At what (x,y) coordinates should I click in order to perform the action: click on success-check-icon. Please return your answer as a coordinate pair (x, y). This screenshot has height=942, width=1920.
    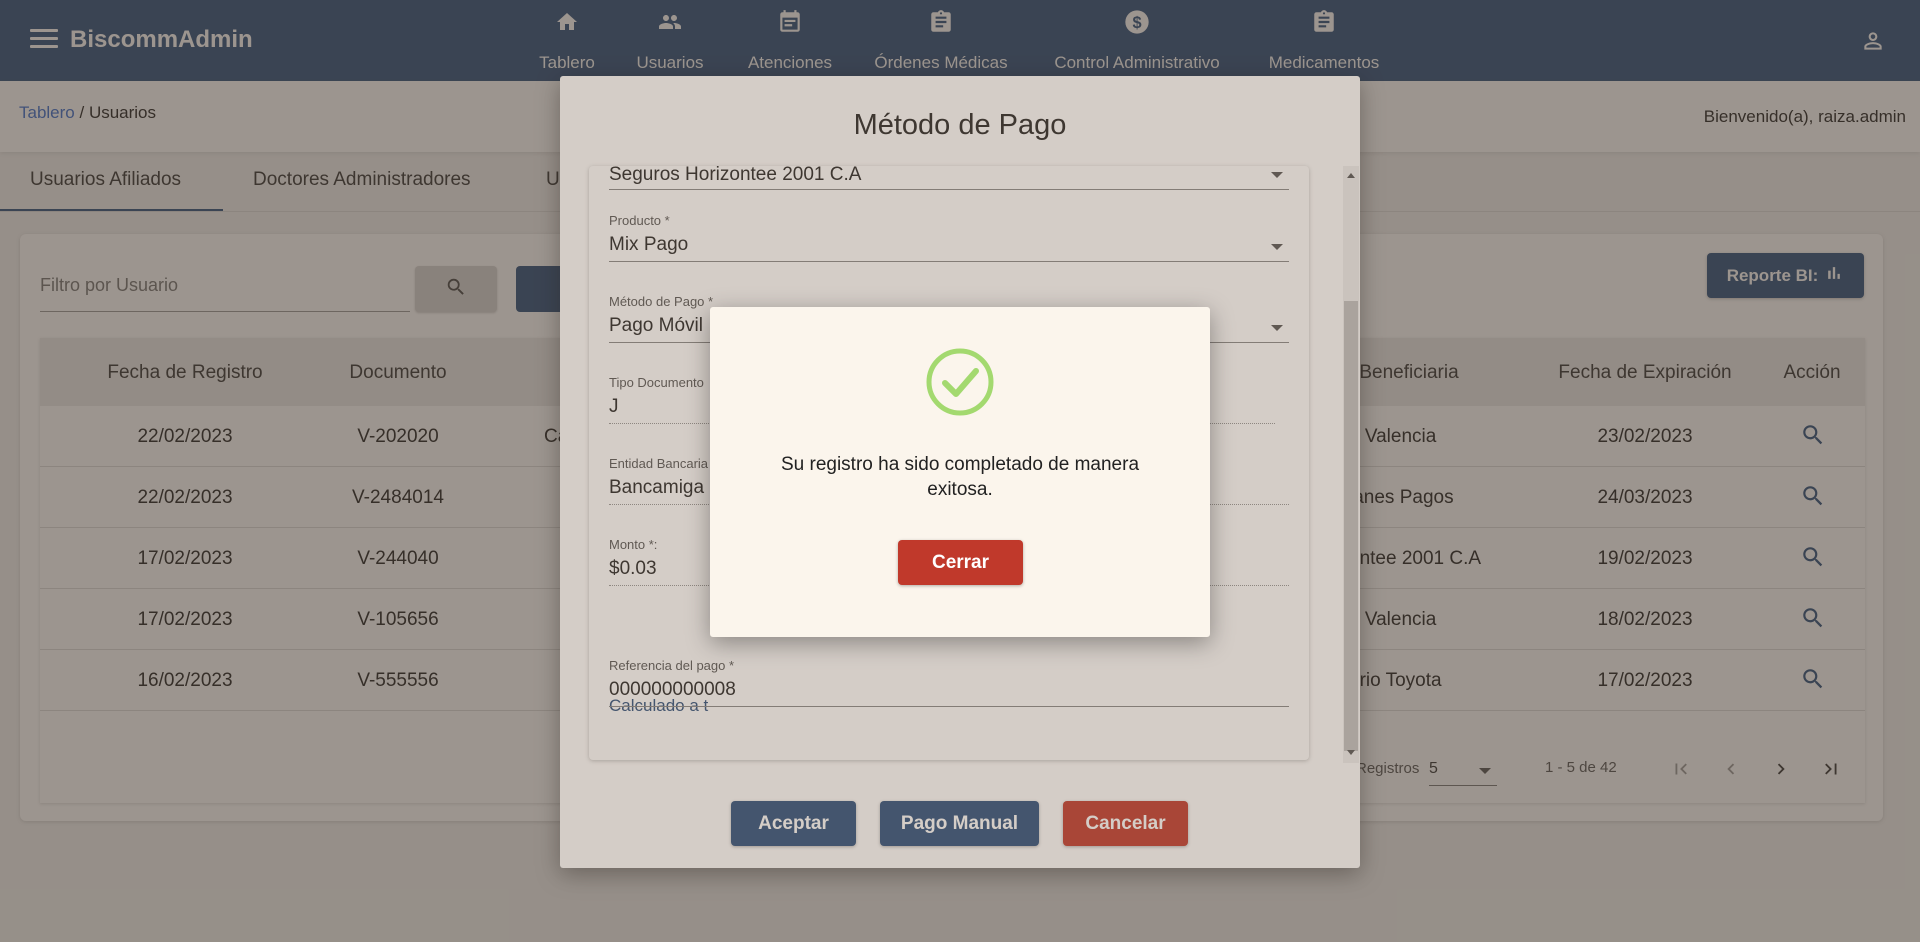
    Looking at the image, I should click on (960, 382).